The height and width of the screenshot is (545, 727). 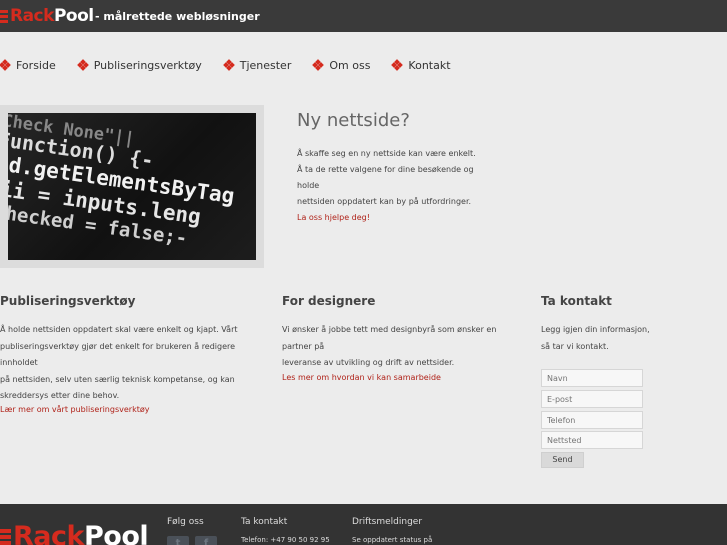 What do you see at coordinates (147, 65) in the screenshot?
I see `nav-item-label: Publiseringsverktøy` at bounding box center [147, 65].